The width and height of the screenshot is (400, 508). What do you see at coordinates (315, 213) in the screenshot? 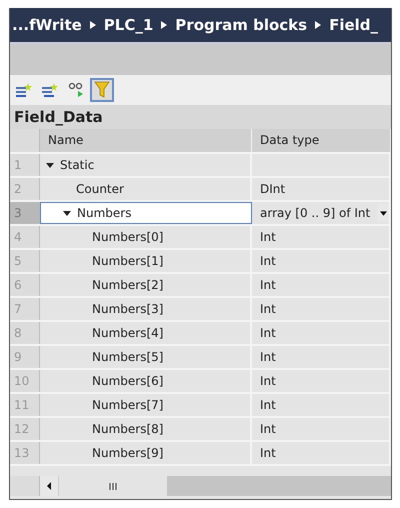
I see `data-type-text: array [0 .. 9] of Int` at bounding box center [315, 213].